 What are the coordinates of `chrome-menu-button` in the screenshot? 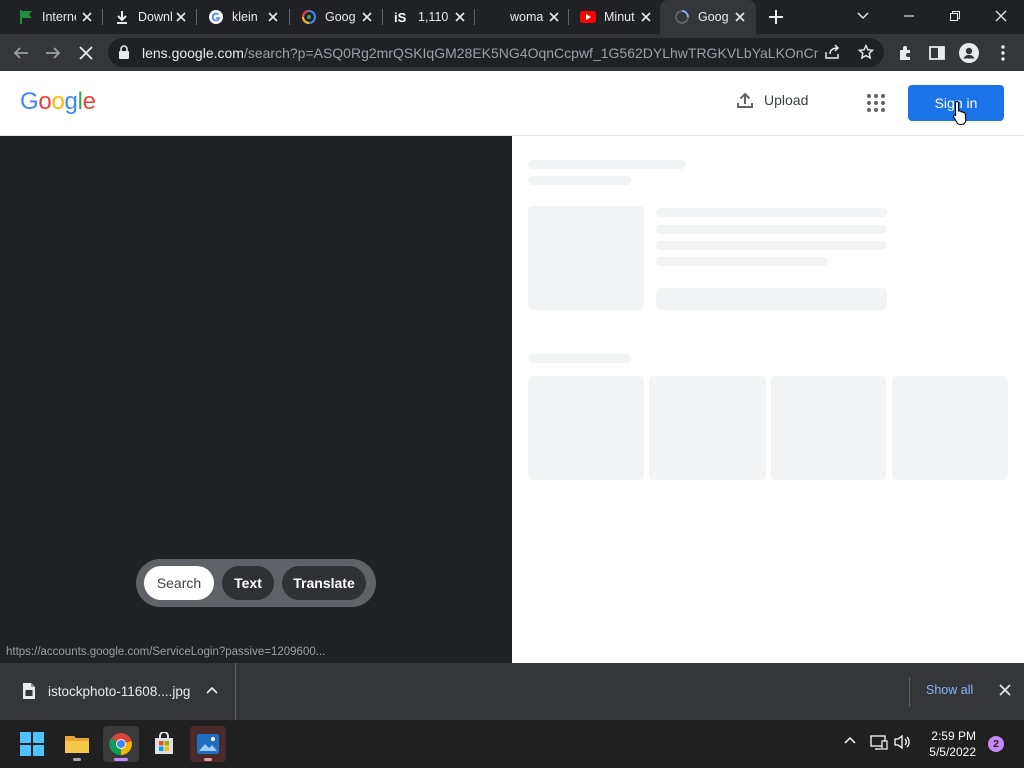 It's located at (1003, 53).